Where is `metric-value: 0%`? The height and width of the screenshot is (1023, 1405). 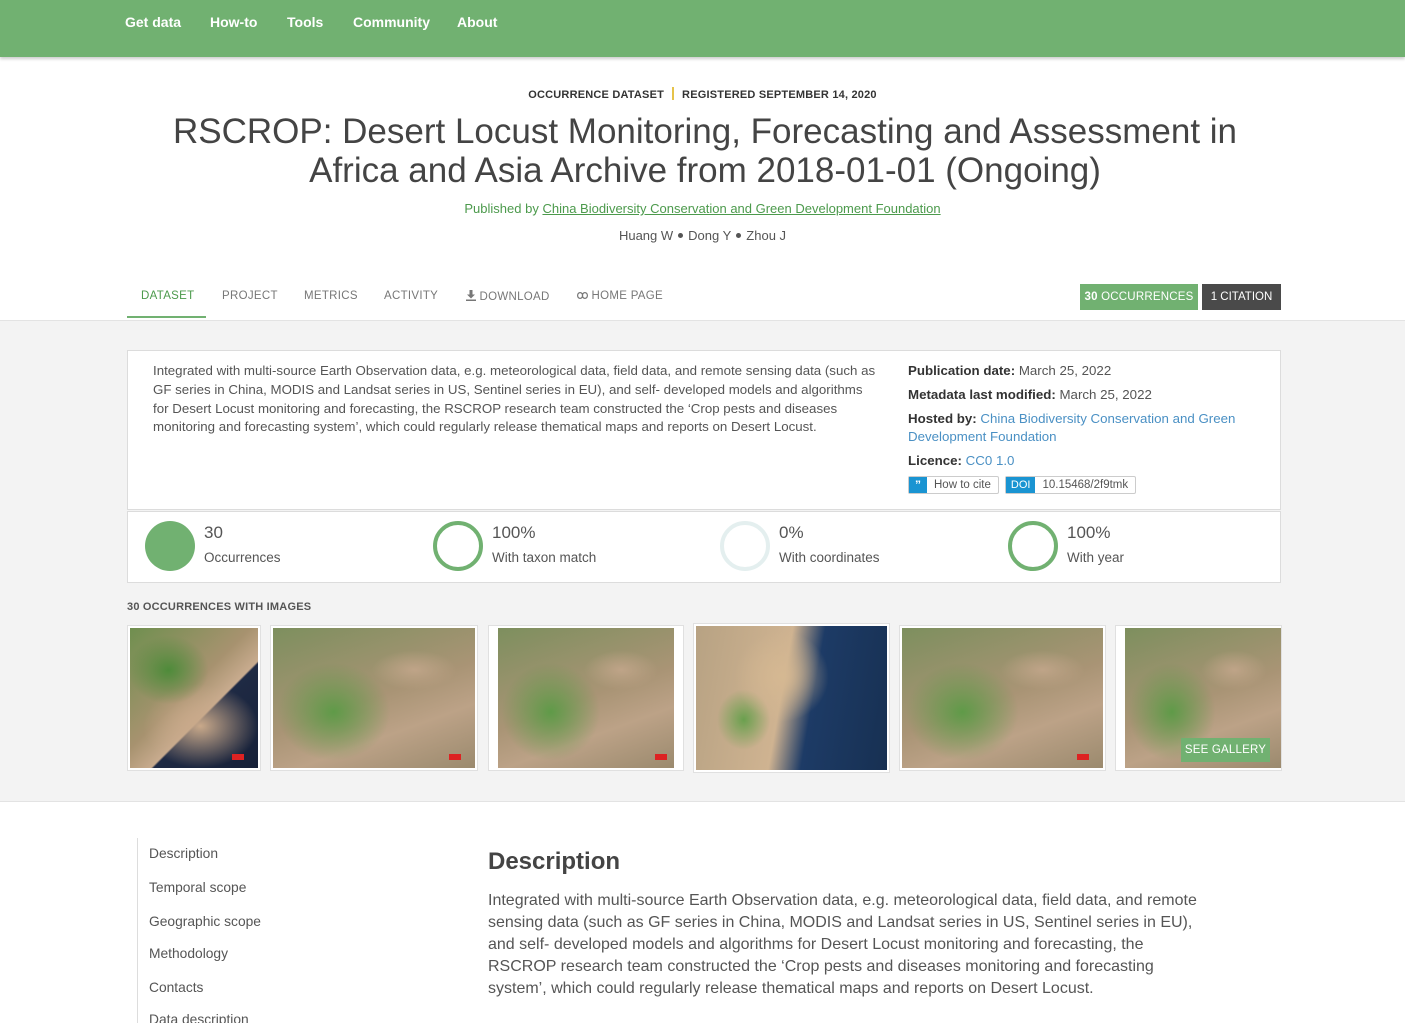
metric-value: 0% is located at coordinates (791, 532).